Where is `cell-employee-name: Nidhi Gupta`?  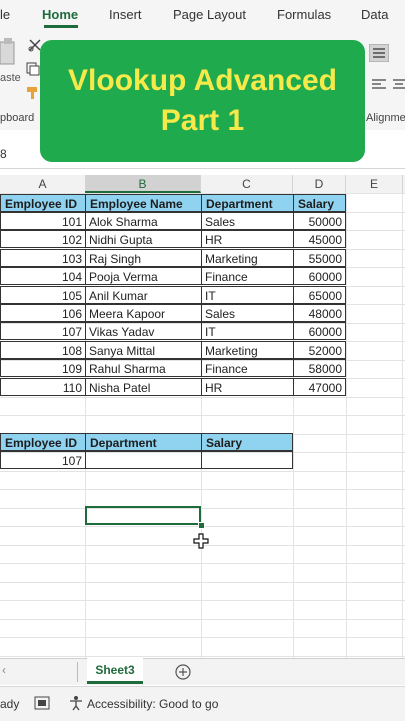 cell-employee-name: Nidhi Gupta is located at coordinates (143, 239).